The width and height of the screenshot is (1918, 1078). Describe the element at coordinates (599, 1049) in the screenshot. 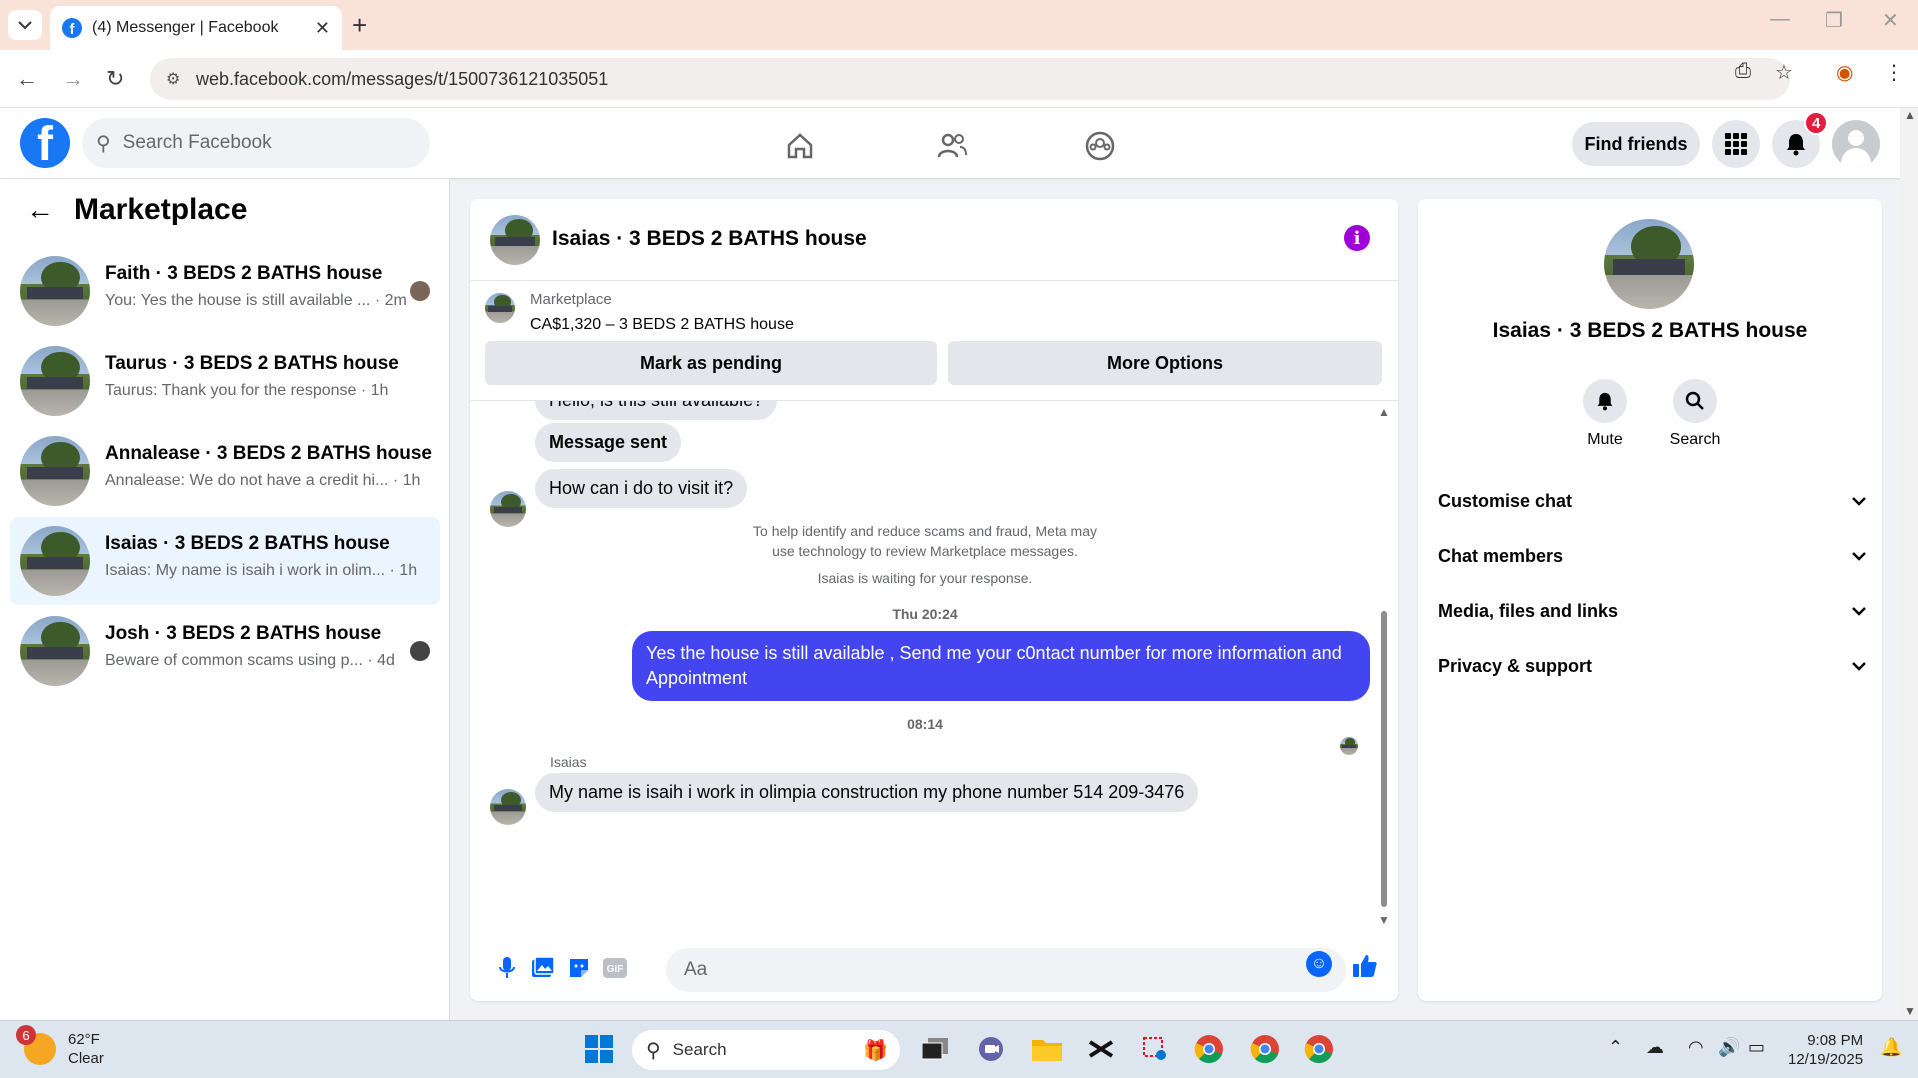

I see `windows-start-icon` at that location.